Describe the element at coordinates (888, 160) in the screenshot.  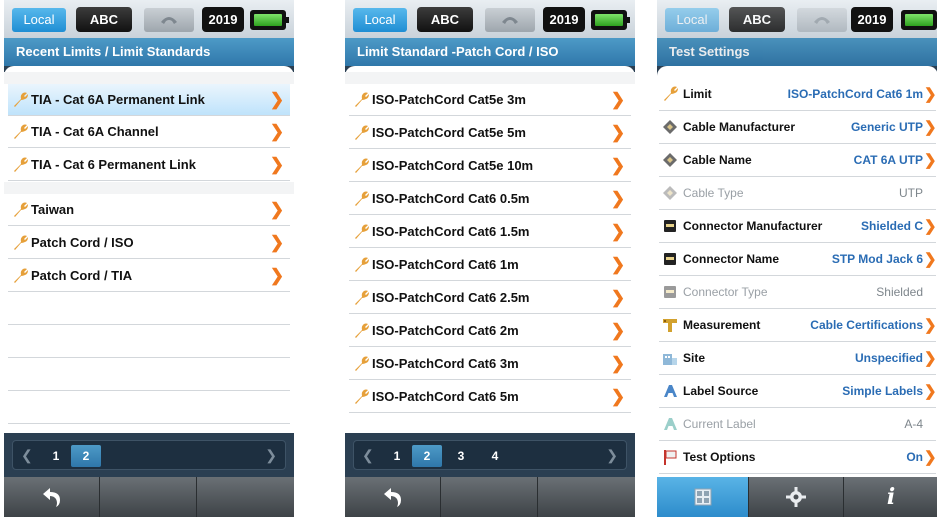
I see `setting-value: CAT 6A UTP` at that location.